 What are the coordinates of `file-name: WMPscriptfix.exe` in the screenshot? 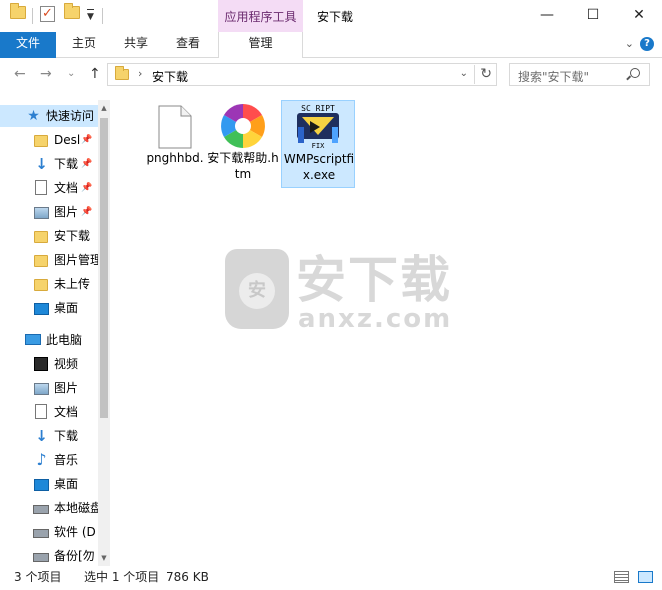 It's located at (319, 167).